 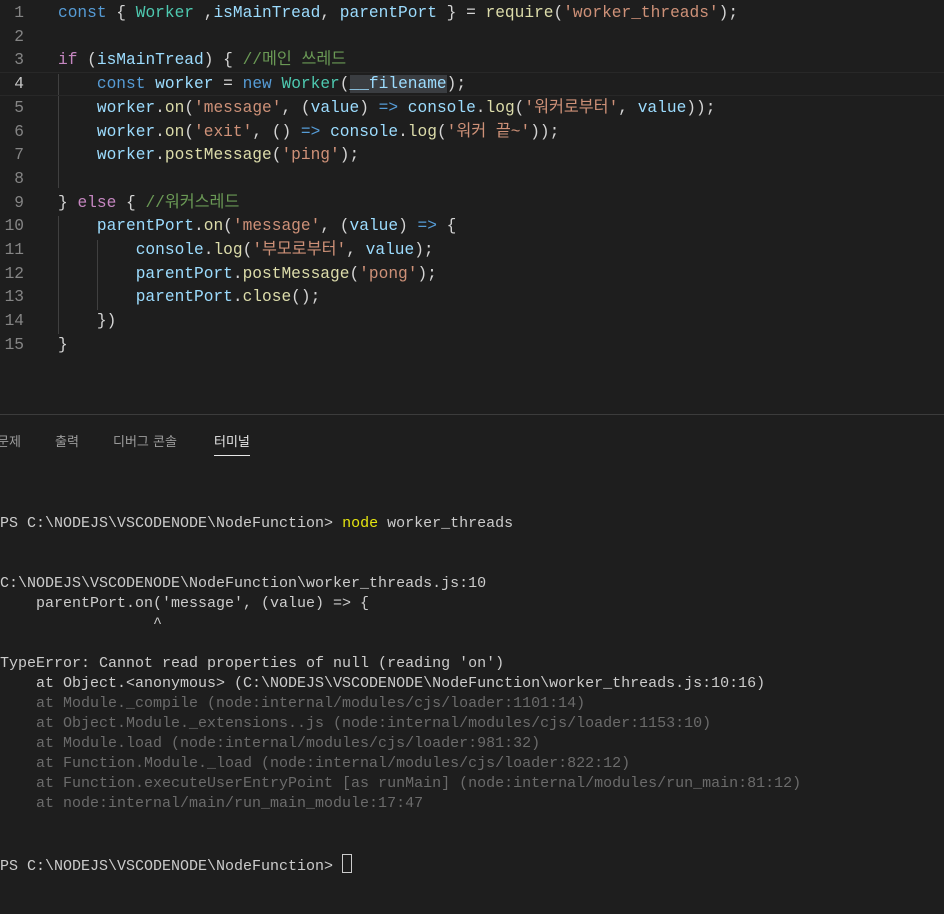 I want to click on code-token: 'message', so click(x=238, y=107).